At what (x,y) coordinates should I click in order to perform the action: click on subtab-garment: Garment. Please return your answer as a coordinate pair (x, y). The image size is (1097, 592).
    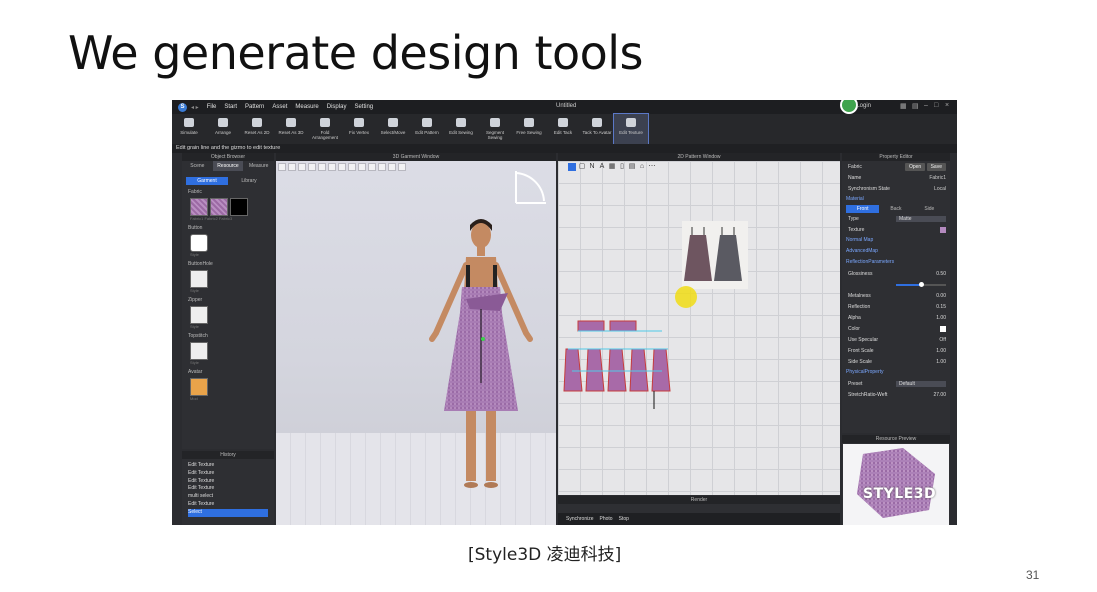
    Looking at the image, I should click on (207, 181).